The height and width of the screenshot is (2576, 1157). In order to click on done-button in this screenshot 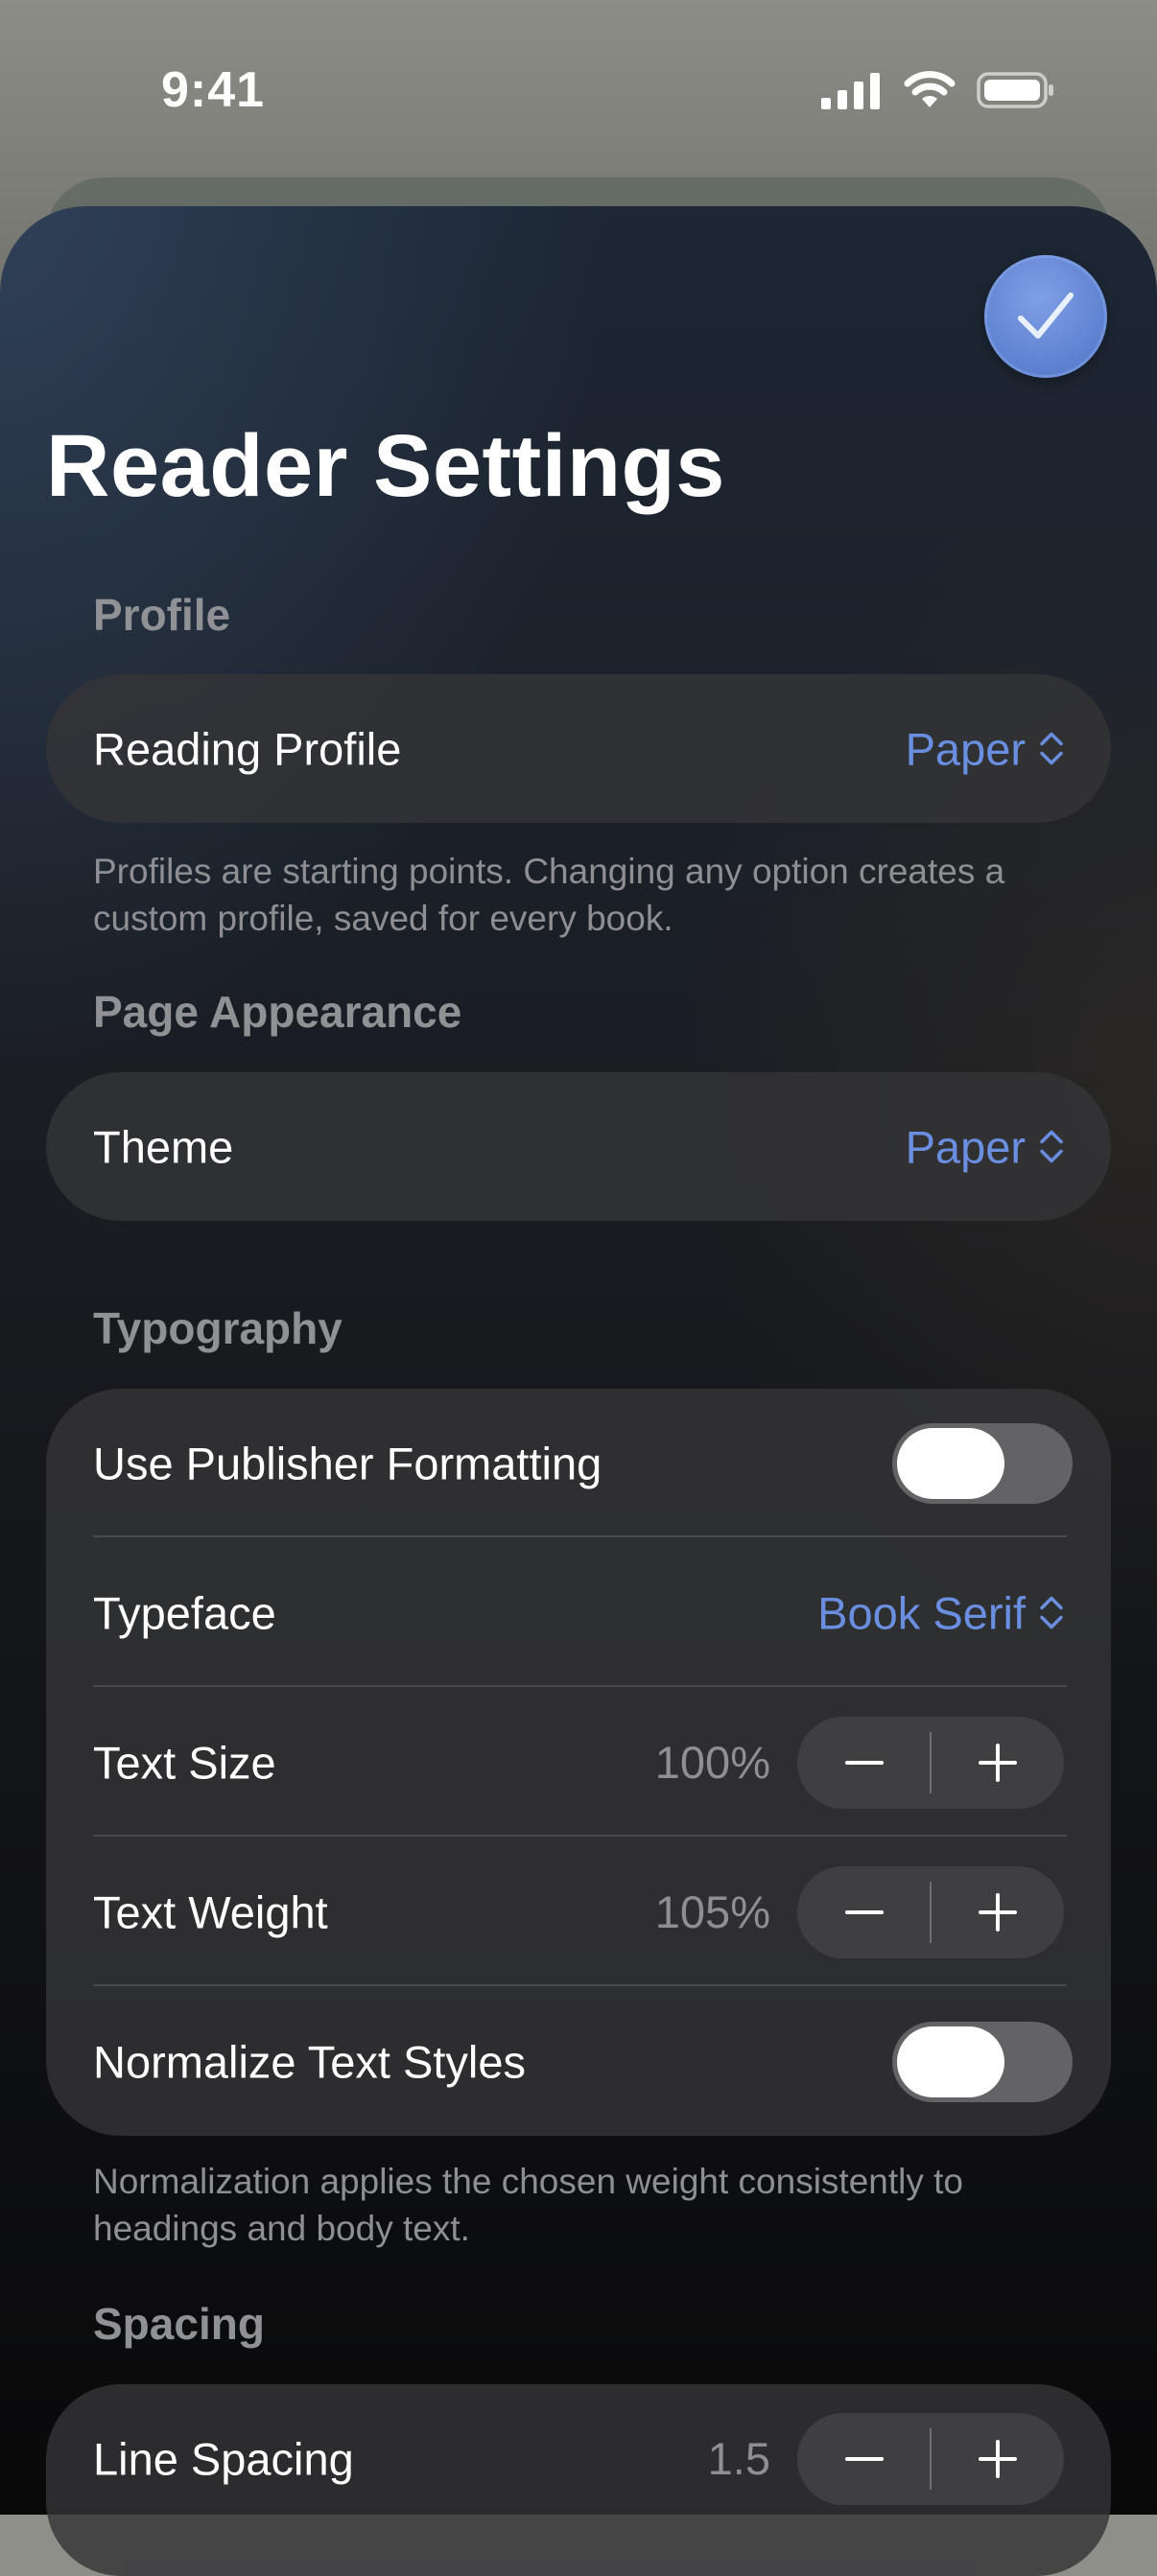, I will do `click(1045, 316)`.